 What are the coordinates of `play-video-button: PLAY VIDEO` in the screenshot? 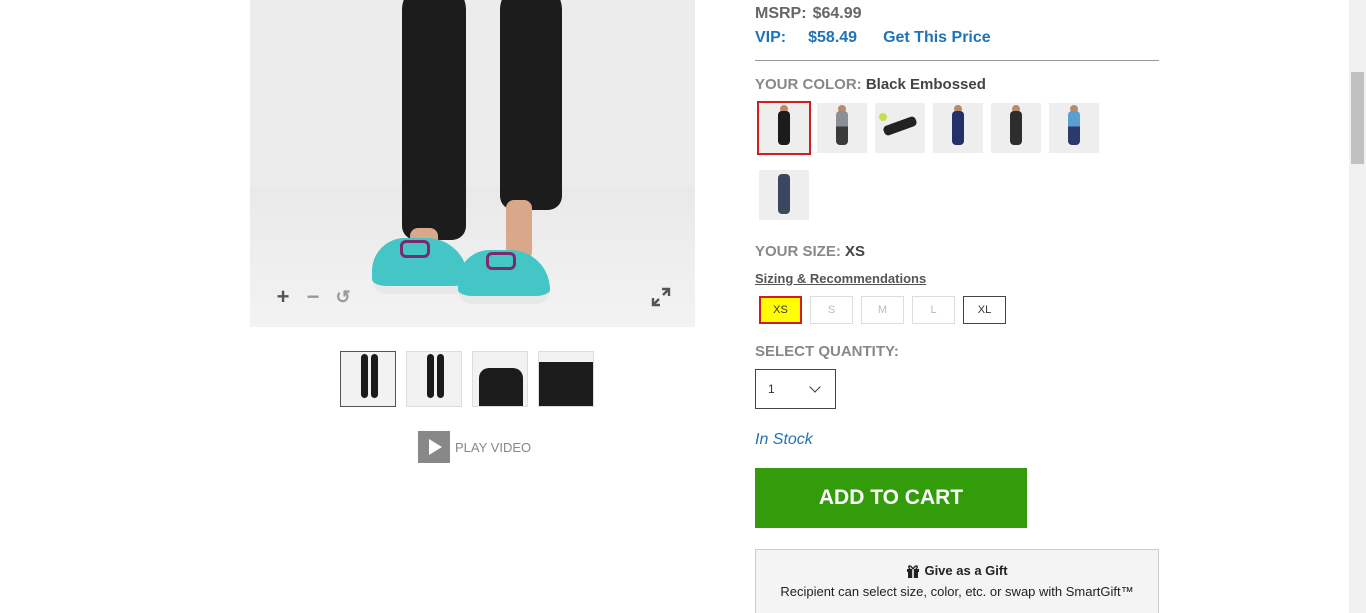 It's located at (474, 447).